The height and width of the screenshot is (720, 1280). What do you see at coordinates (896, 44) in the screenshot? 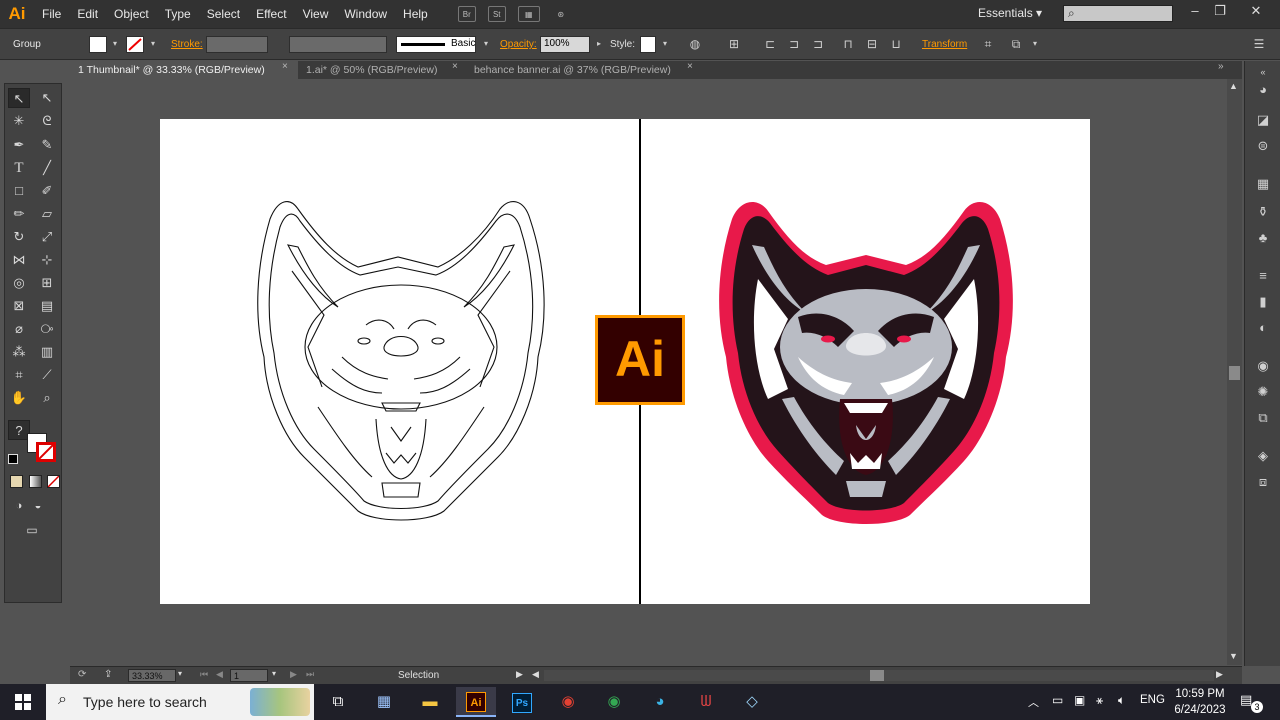
I see `align-bottom-icon: ⊔` at bounding box center [896, 44].